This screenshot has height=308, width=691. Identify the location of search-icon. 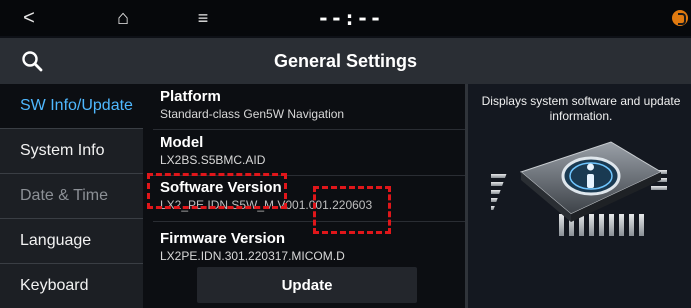
(32, 61).